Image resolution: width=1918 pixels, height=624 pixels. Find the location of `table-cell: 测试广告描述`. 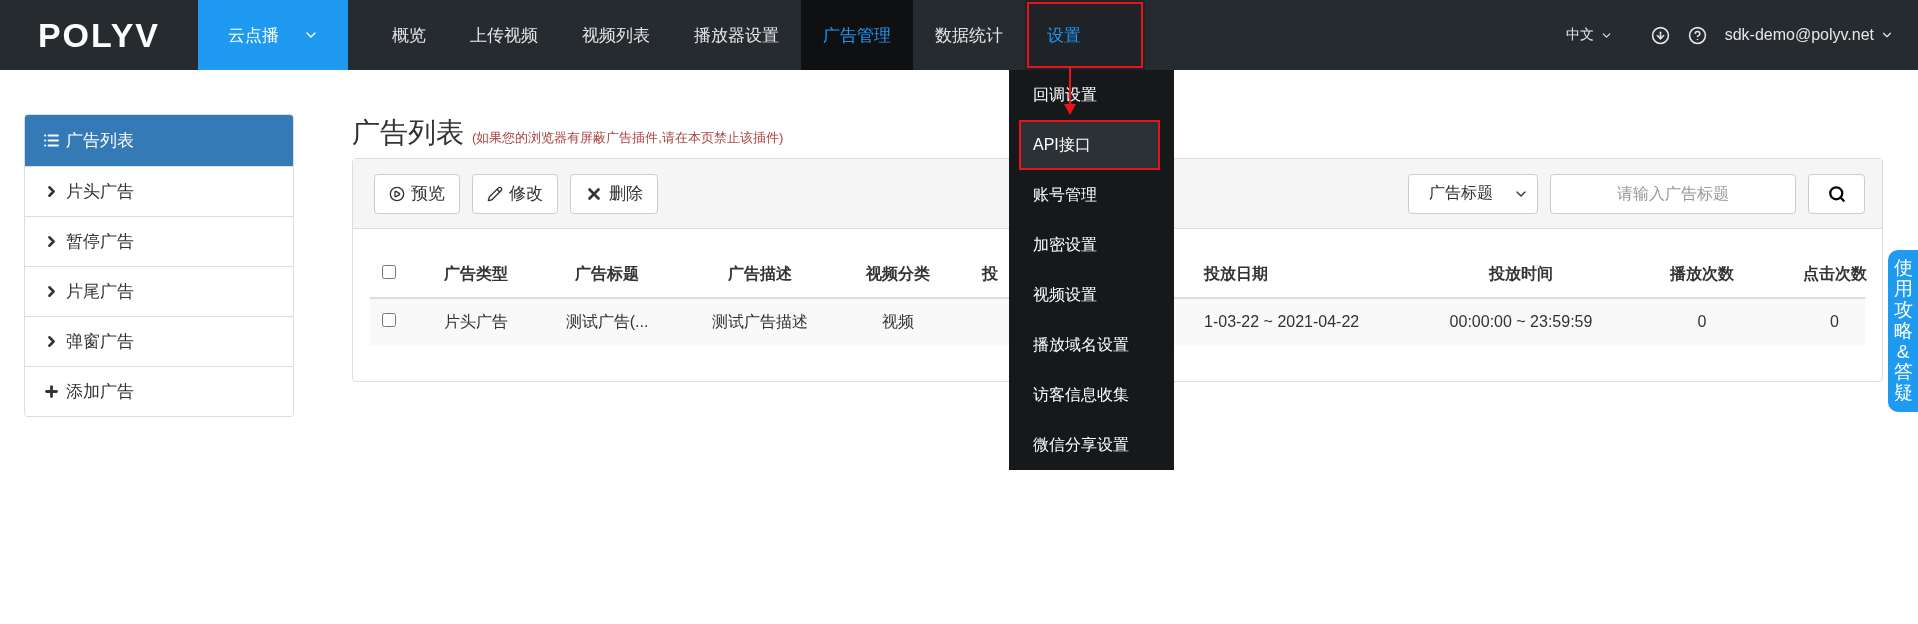

table-cell: 测试广告描述 is located at coordinates (760, 321).